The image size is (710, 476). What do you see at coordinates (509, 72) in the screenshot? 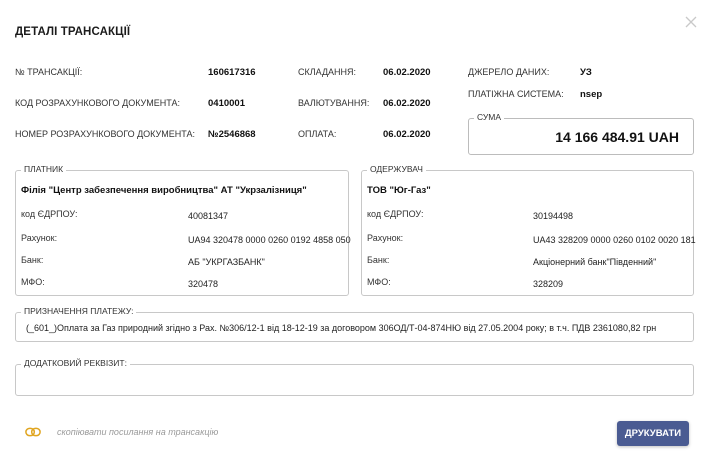
I see `data-source-label: ДЖЕРЕЛО ДАНИХ:` at bounding box center [509, 72].